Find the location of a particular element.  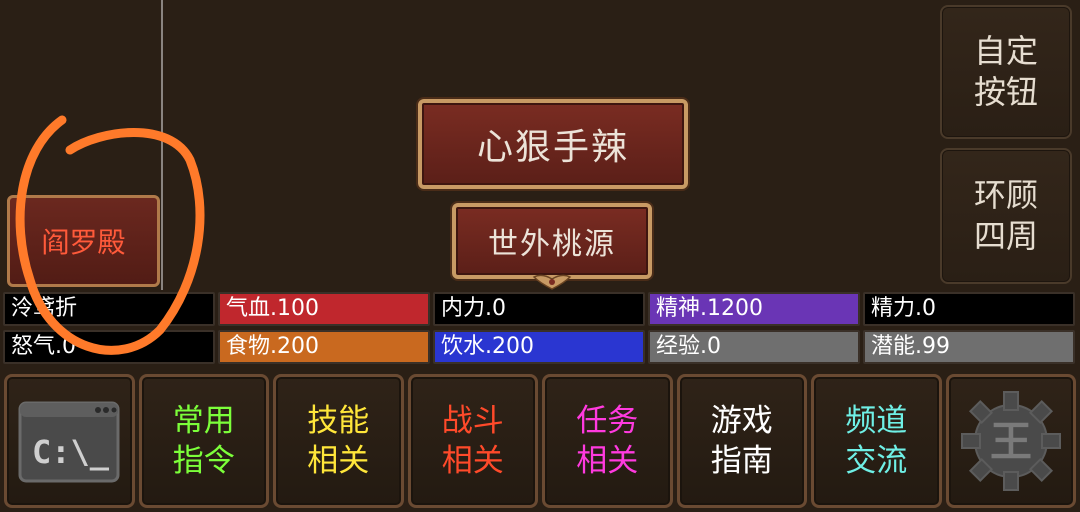

svg-text: 王 is located at coordinates (1011, 441).